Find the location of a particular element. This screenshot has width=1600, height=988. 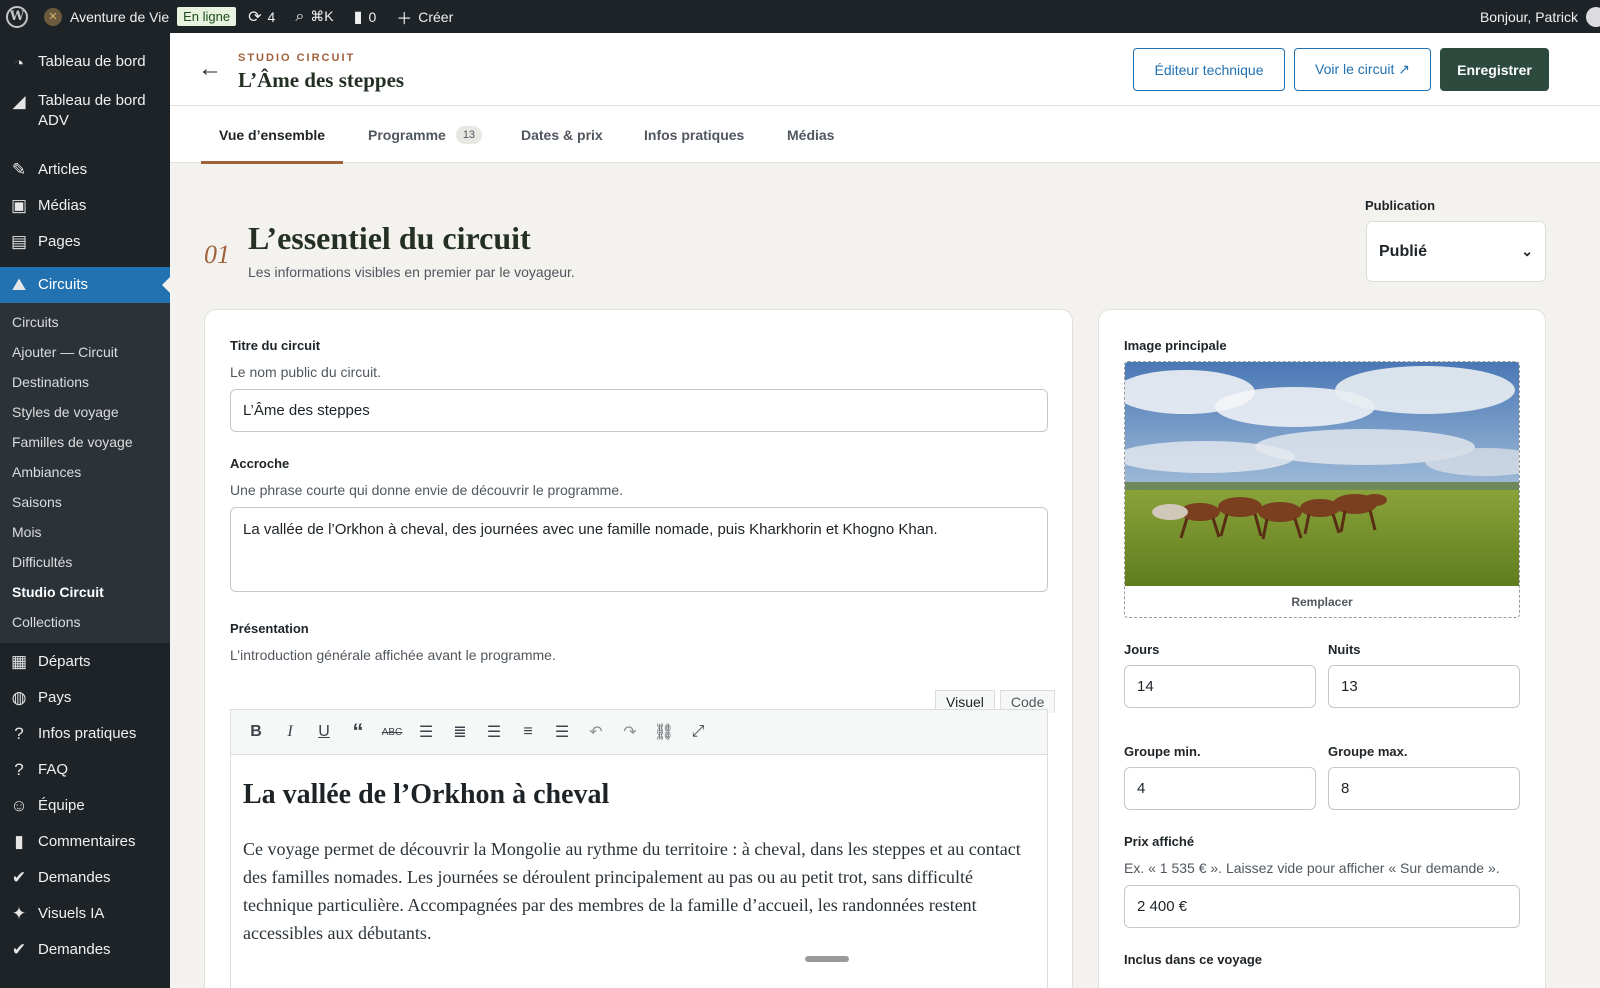

comments-count: 0 is located at coordinates (372, 16).